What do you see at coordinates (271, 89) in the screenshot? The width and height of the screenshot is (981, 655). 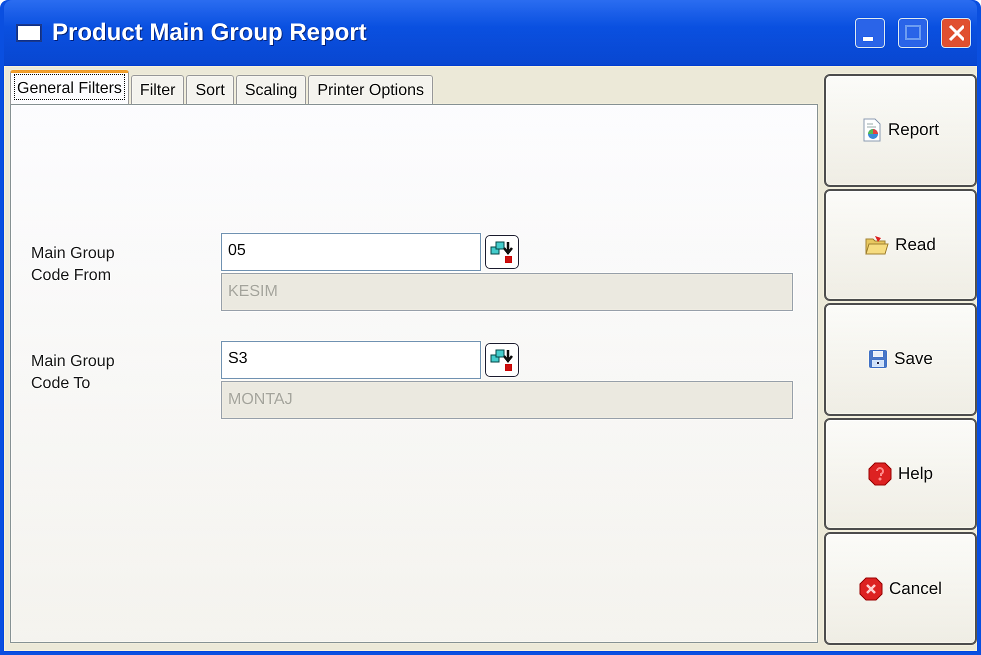 I see `tab: Scaling` at bounding box center [271, 89].